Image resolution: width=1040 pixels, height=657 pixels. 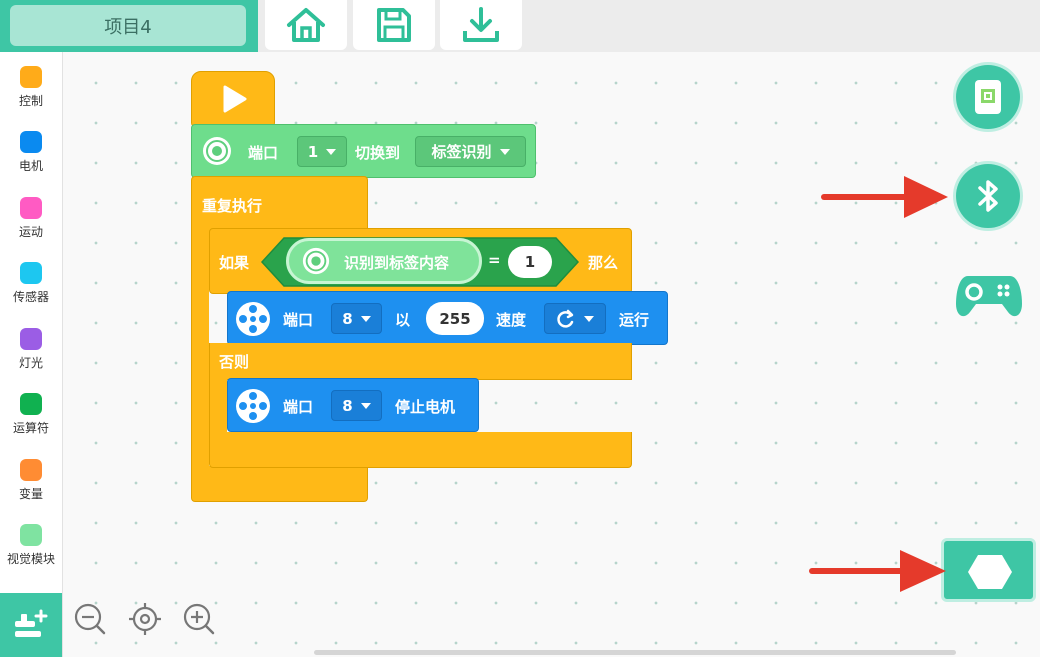 I want to click on category-label: 电机, so click(x=30, y=166).